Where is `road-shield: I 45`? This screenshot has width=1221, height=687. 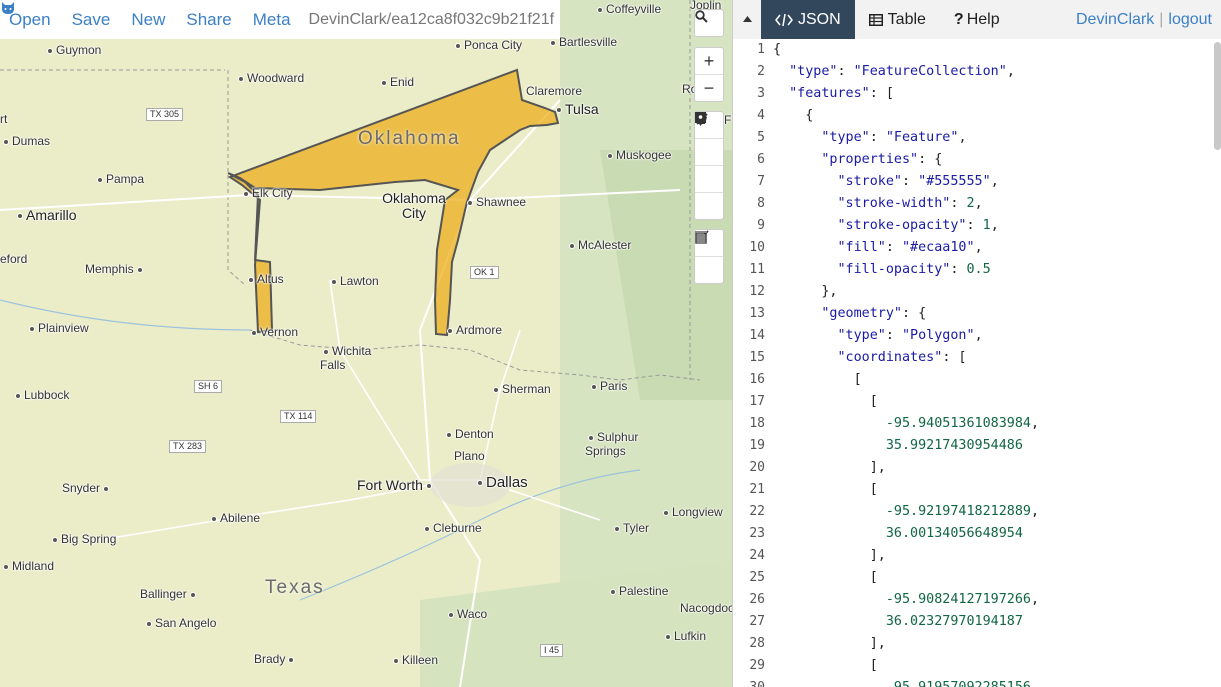
road-shield: I 45 is located at coordinates (552, 650).